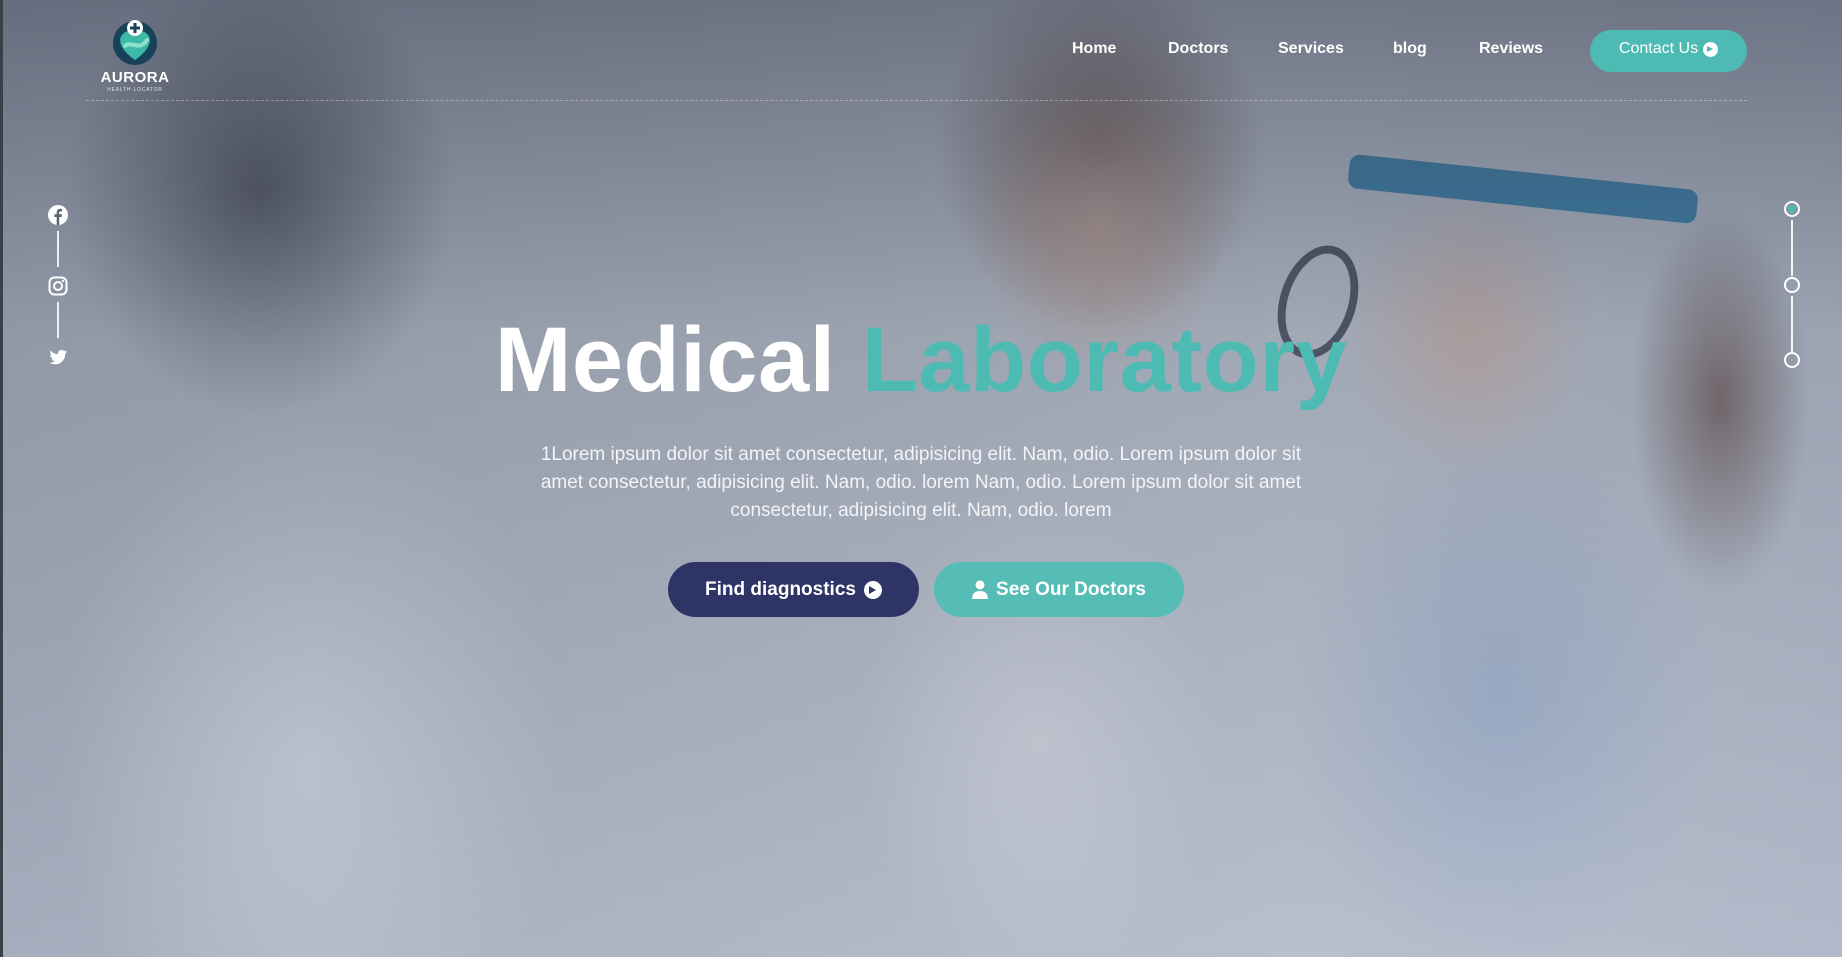 The image size is (1842, 957). Describe the element at coordinates (1410, 49) in the screenshot. I see `nav-item-blog: blog` at that location.